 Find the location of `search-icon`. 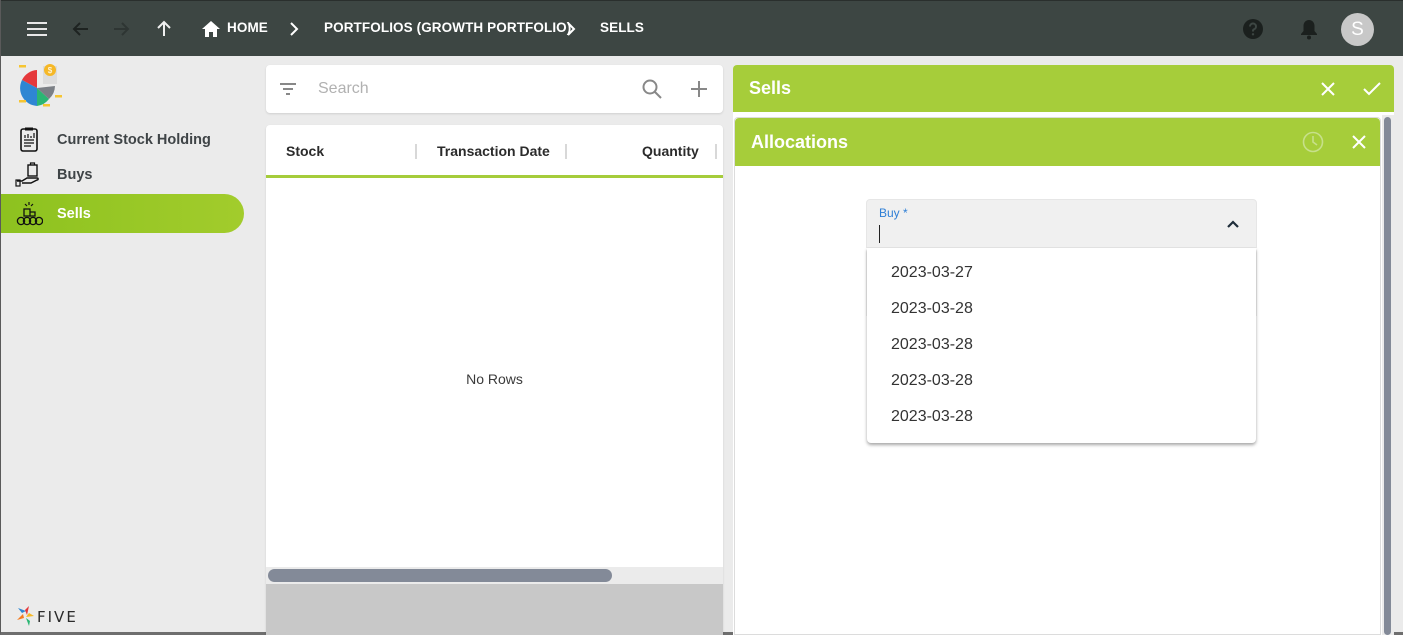

search-icon is located at coordinates (652, 89).